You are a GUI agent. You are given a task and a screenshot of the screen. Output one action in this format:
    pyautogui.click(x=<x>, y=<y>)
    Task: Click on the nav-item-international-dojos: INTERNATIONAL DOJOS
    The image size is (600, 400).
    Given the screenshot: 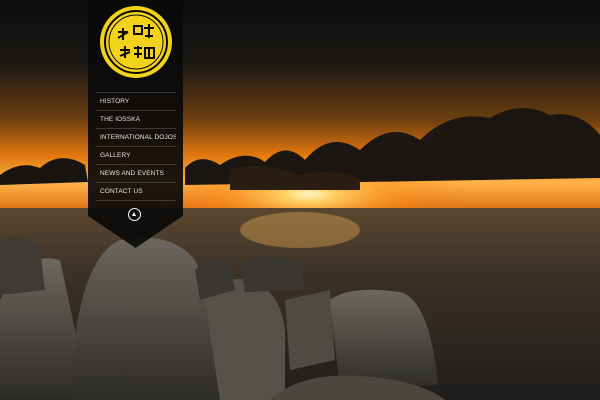 What is the action you would take?
    pyautogui.click(x=136, y=137)
    